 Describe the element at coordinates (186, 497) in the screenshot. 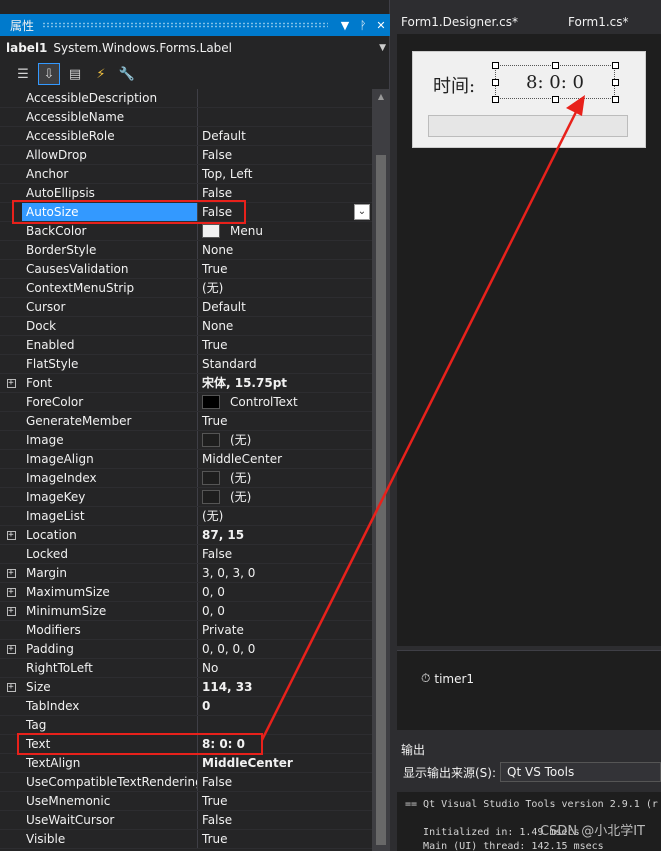

I see `property-row: ImageKey (无)` at that location.